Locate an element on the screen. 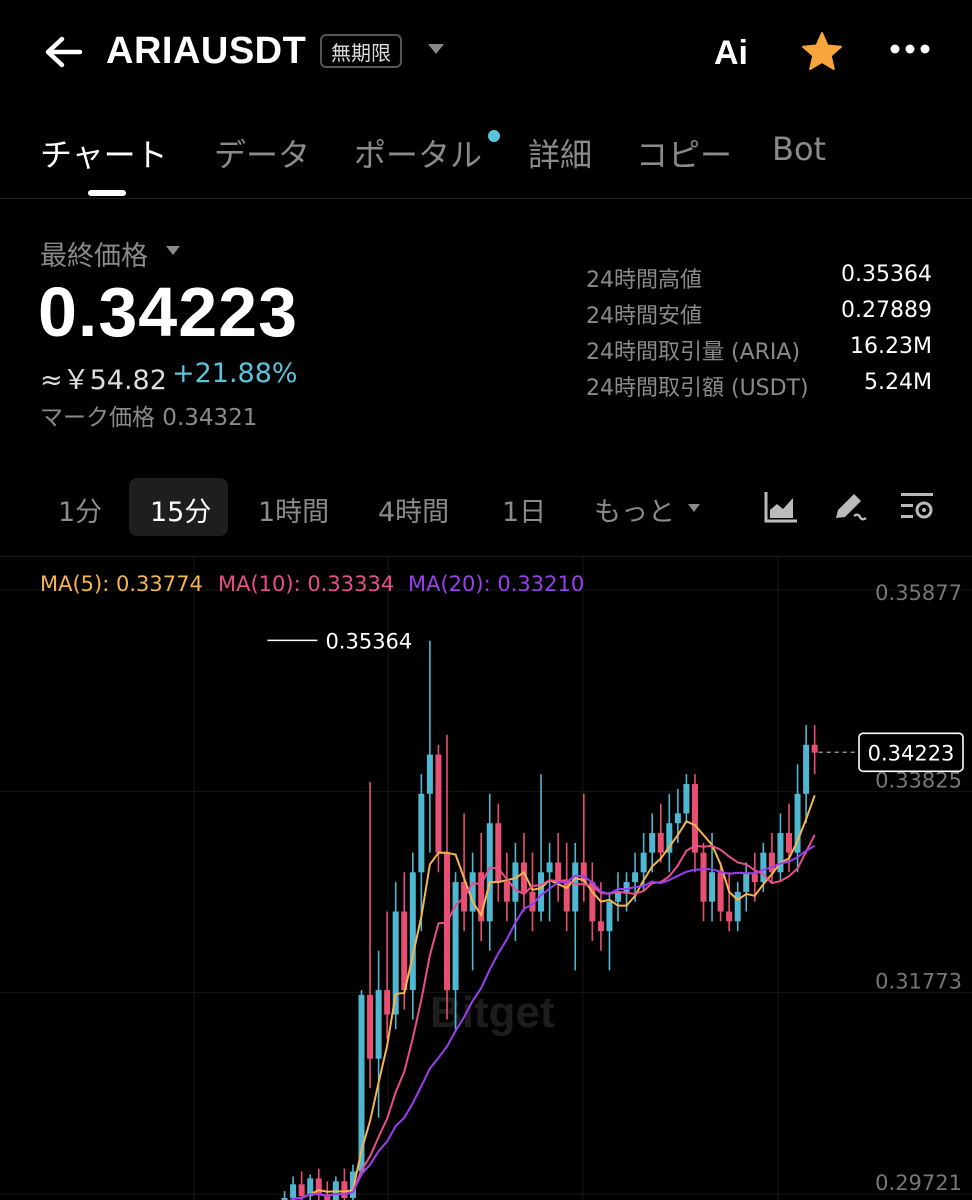 The height and width of the screenshot is (1200, 972). ma5-label: MA(5): 0.33774 is located at coordinates (121, 584).